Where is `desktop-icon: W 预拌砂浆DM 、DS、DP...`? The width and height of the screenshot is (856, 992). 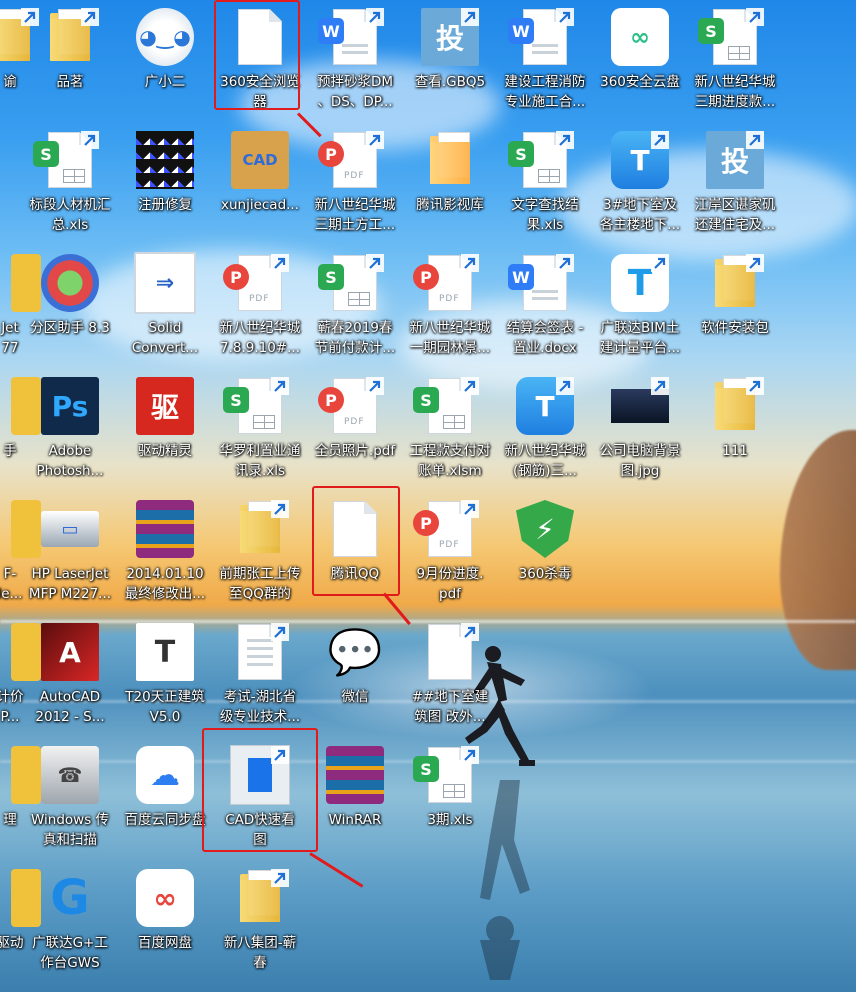 desktop-icon: W 预拌砂浆DM 、DS、DP... is located at coordinates (355, 61).